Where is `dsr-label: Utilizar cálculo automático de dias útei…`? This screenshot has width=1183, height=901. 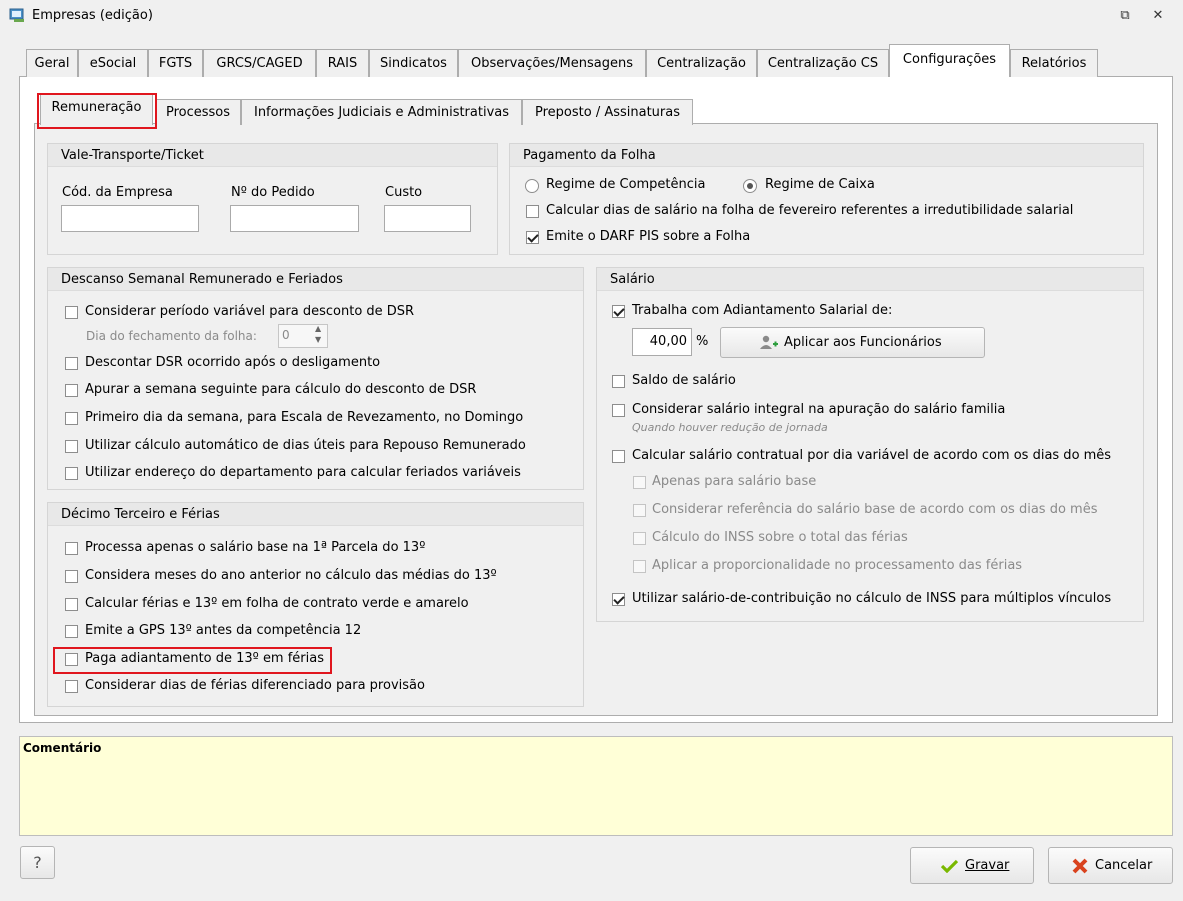 dsr-label: Utilizar cálculo automático de dias útei… is located at coordinates (305, 445).